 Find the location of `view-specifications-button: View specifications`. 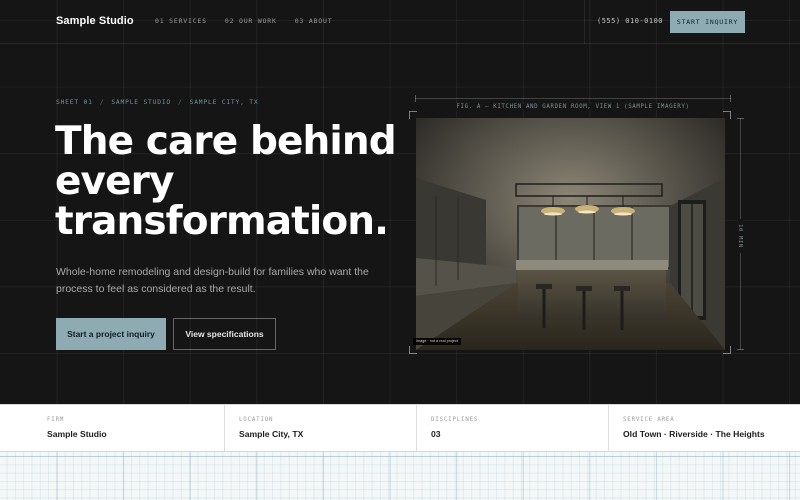

view-specifications-button: View specifications is located at coordinates (224, 334).